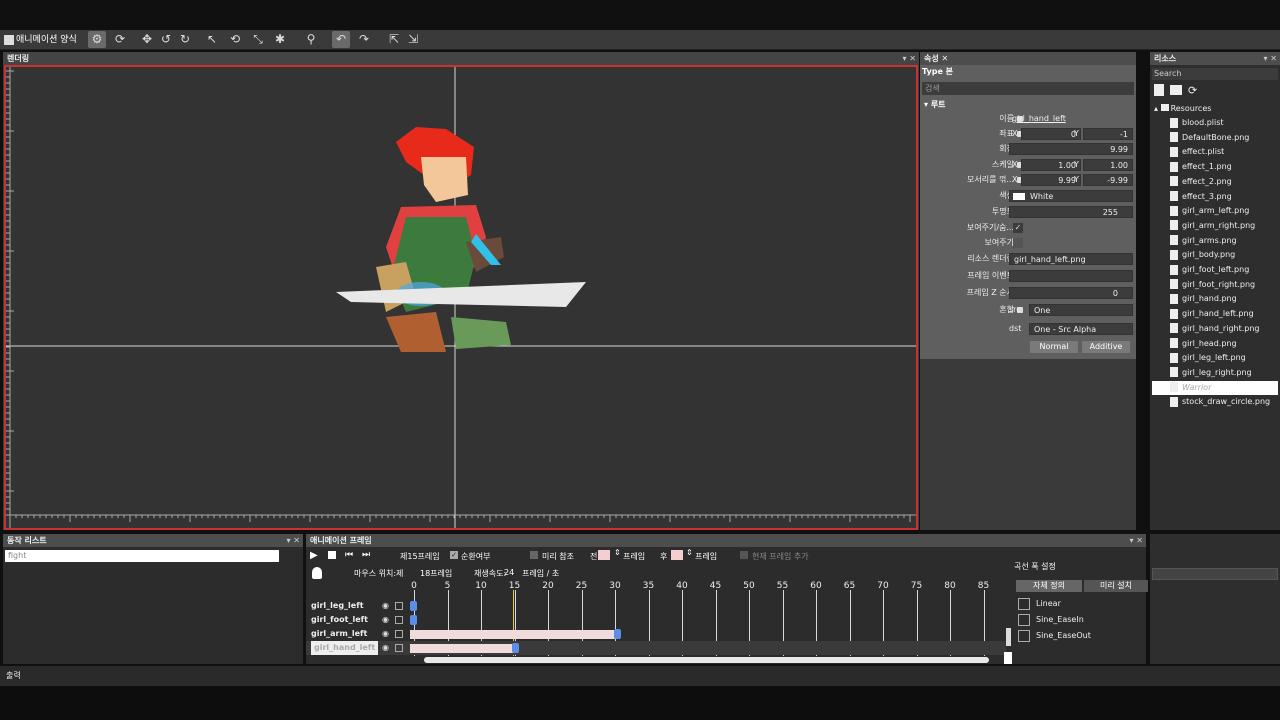 The height and width of the screenshot is (720, 1280). Describe the element at coordinates (1018, 228) in the screenshot. I see `visible-hint-checkbox: ✓` at that location.